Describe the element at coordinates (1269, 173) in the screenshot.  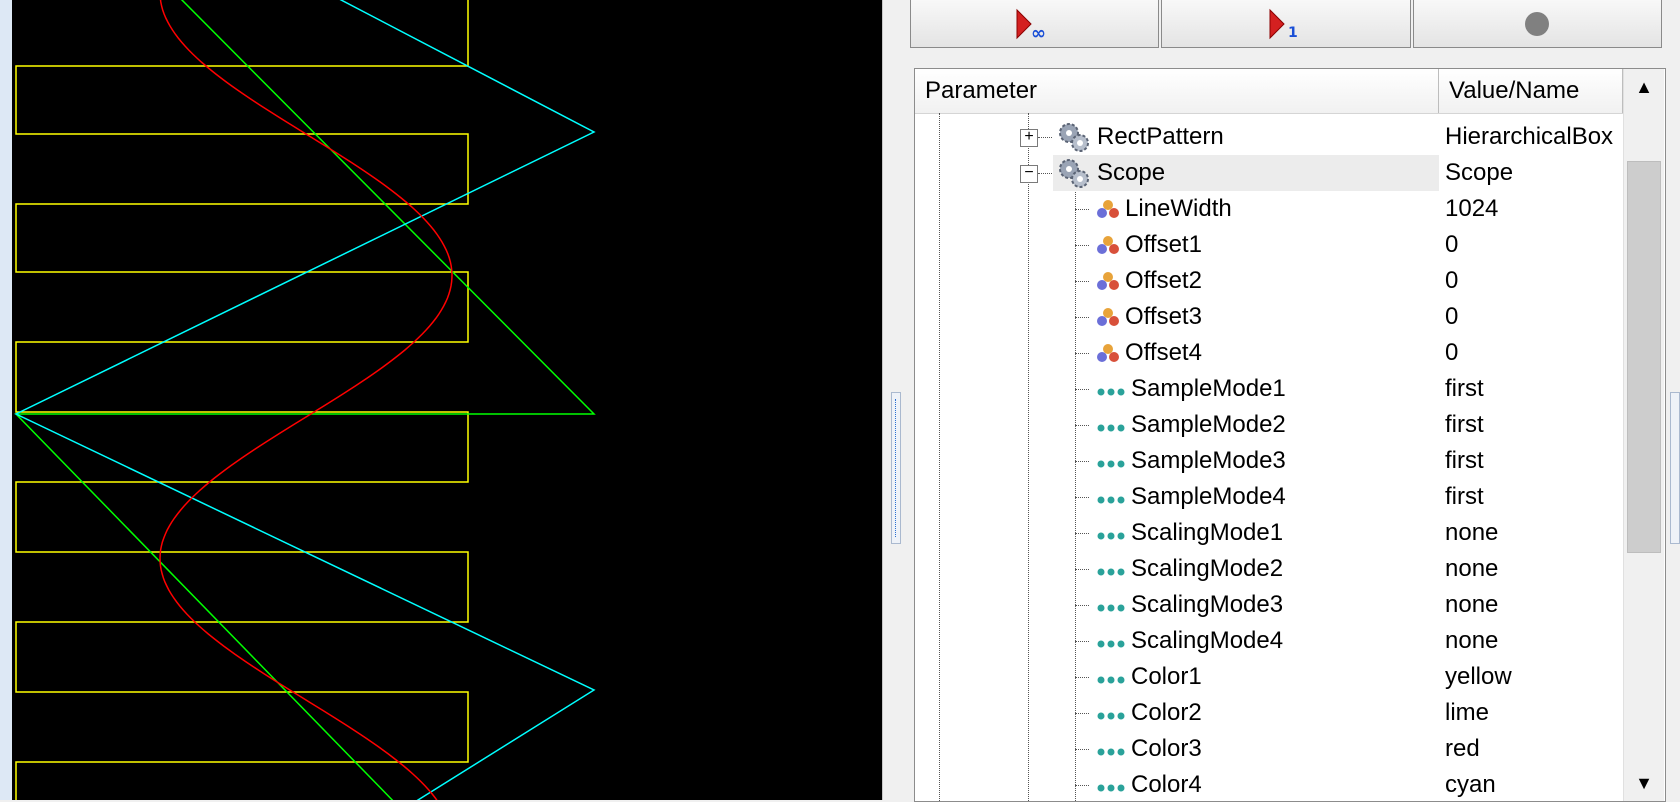
I see `tree-node-block: − Scope Scope` at that location.